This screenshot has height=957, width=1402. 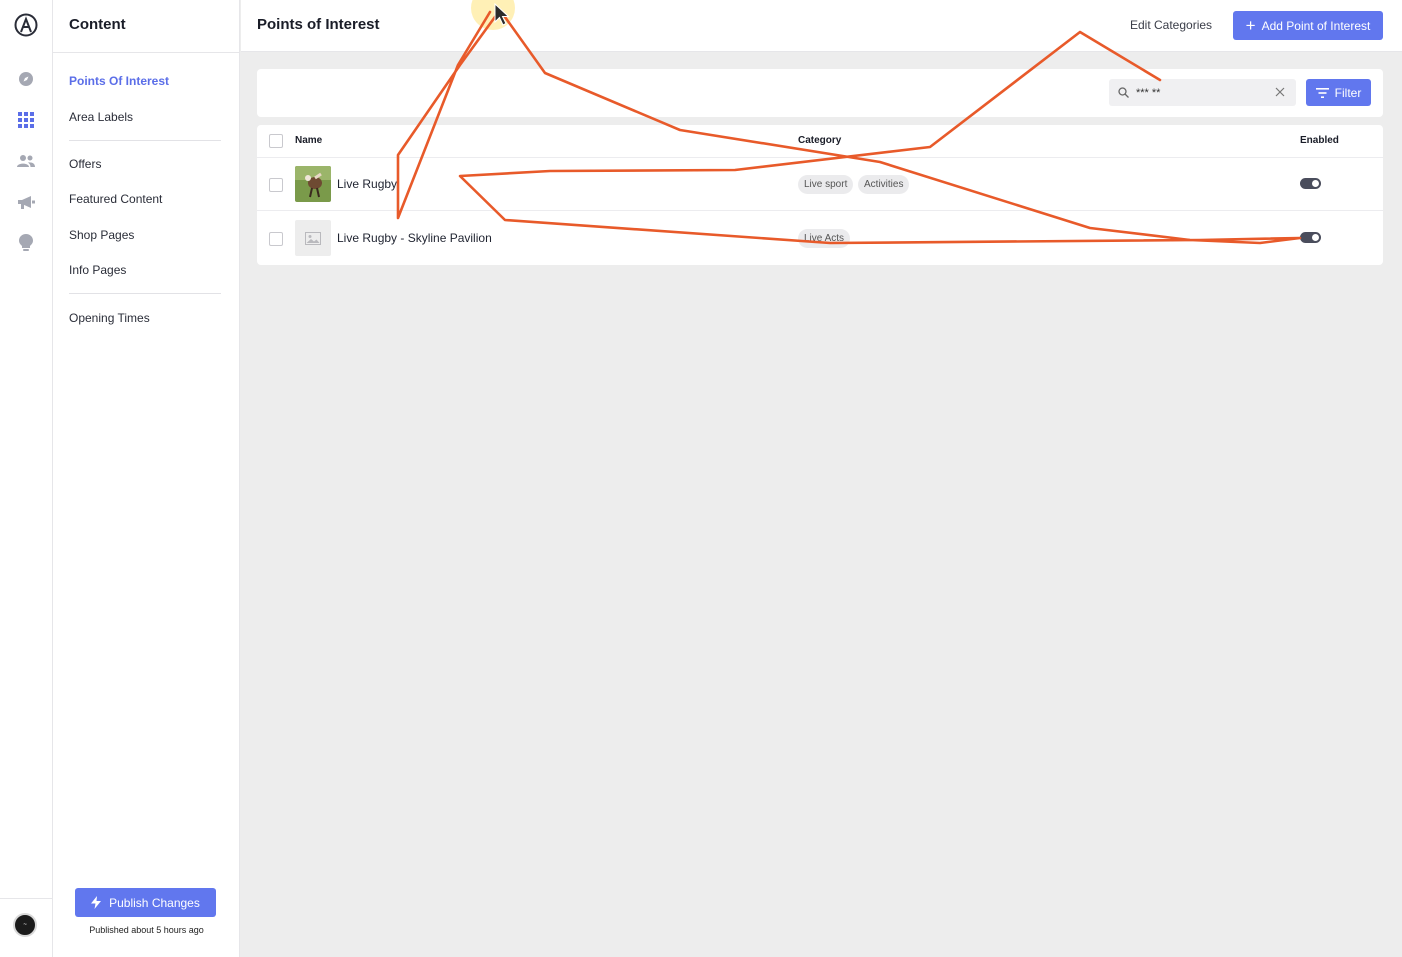 I want to click on nav-item-offers: Offers, so click(x=85, y=164).